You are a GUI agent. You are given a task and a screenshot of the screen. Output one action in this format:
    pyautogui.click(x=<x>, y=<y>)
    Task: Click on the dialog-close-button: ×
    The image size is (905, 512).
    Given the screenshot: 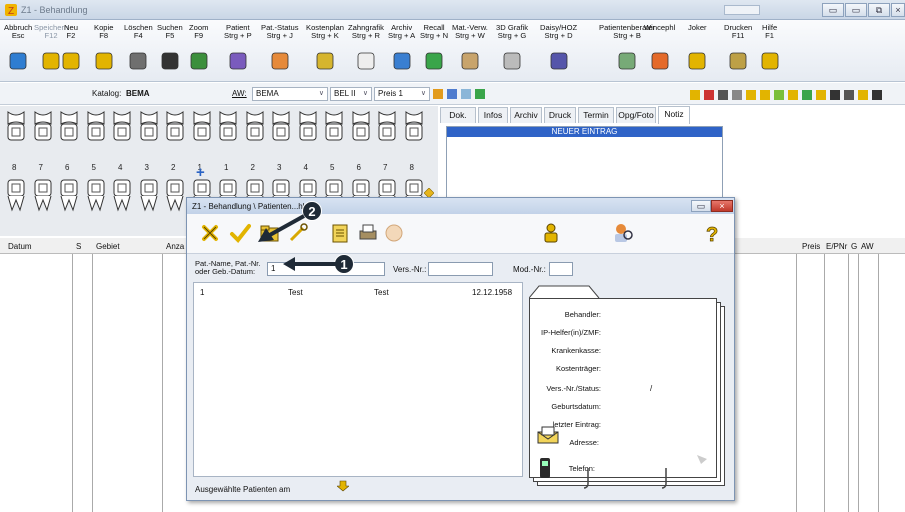 What is the action you would take?
    pyautogui.click(x=722, y=206)
    